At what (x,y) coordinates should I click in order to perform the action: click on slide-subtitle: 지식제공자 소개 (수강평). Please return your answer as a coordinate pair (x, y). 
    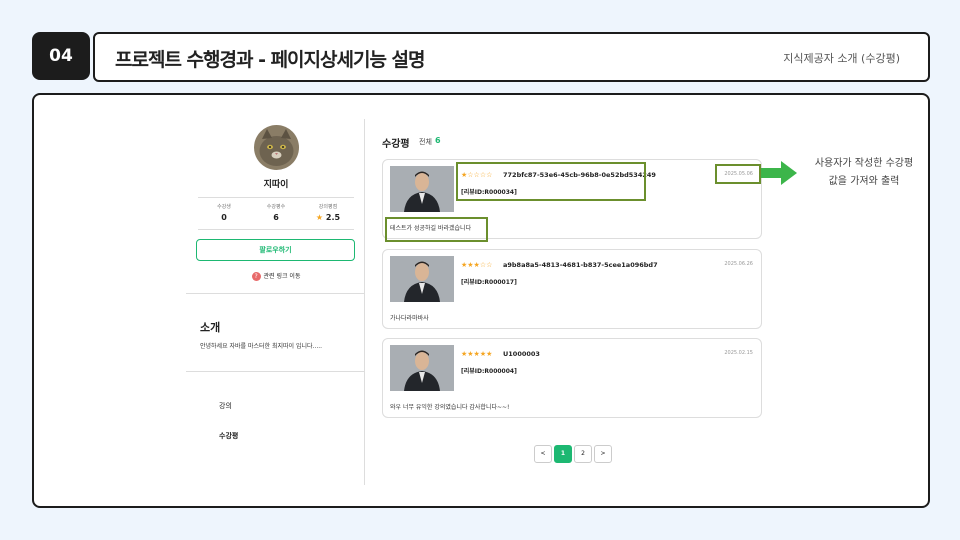
    Looking at the image, I should click on (841, 58).